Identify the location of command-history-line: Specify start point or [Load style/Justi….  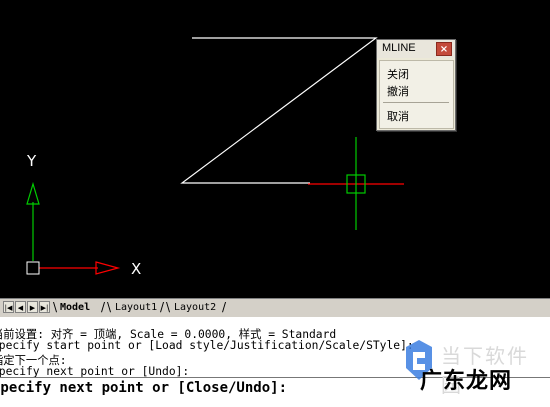
(207, 345).